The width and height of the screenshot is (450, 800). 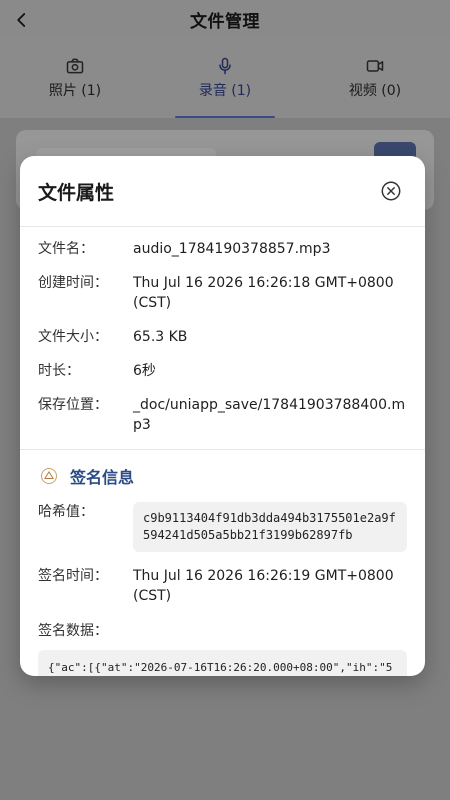 What do you see at coordinates (232, 249) in the screenshot?
I see `file-name-value: audio_1784190378857.mp3` at bounding box center [232, 249].